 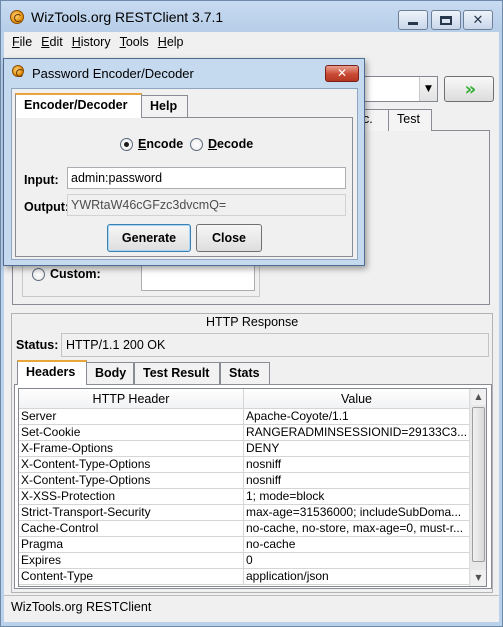 I want to click on menu-edit: Edit, so click(x=52, y=42).